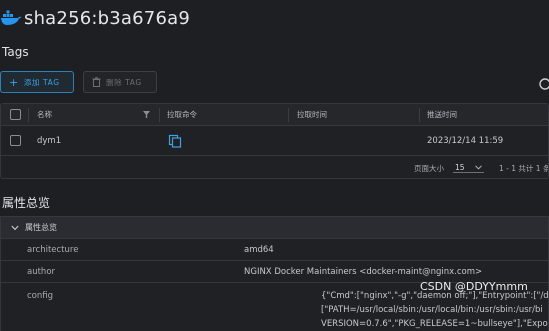  I want to click on select-all-cell, so click(15, 114).